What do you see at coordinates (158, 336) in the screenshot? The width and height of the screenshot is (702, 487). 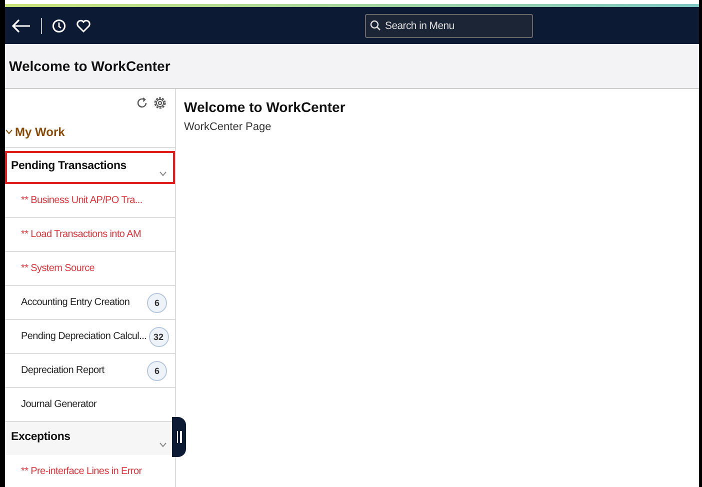 I see `count-badge: 32` at bounding box center [158, 336].